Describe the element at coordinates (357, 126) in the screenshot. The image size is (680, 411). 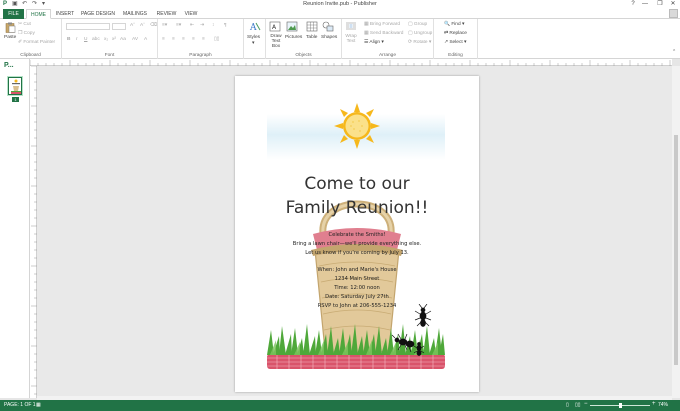
I see `sun-graphic` at that location.